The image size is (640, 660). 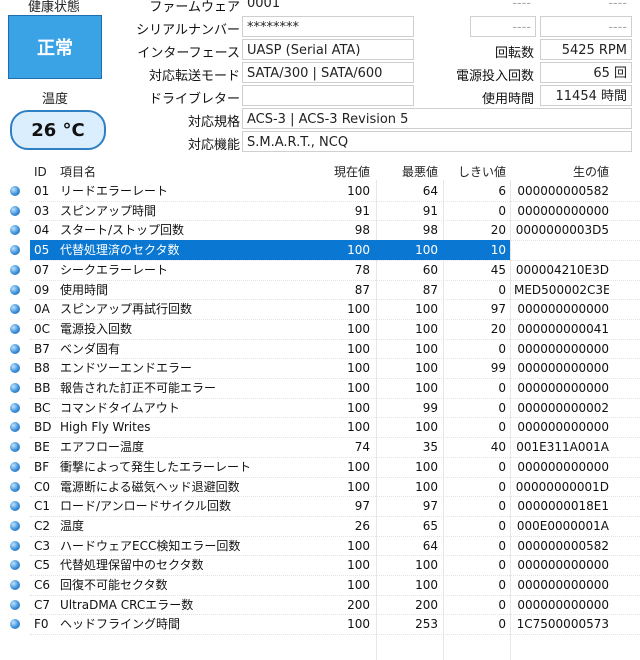 What do you see at coordinates (320, 270) in the screenshot?
I see `table-row: 07 シークエラーレート 78 60 45 000004210E3D` at bounding box center [320, 270].